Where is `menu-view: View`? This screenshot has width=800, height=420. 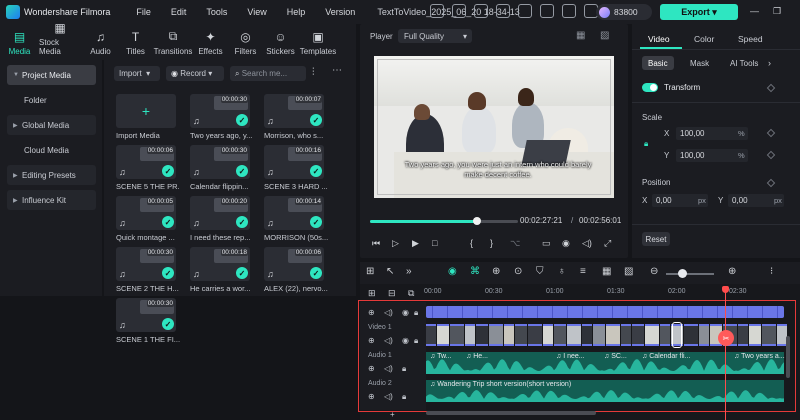
menu-view: View is located at coordinates (256, 12).